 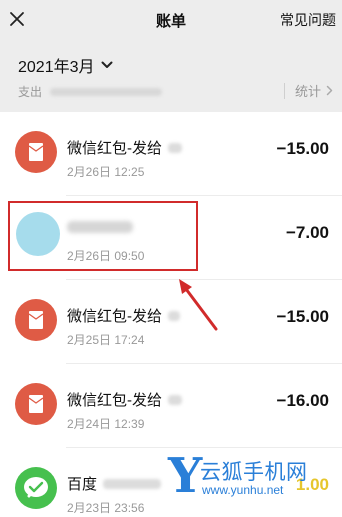 What do you see at coordinates (36, 488) in the screenshot?
I see `wechat-pay-icon` at bounding box center [36, 488].